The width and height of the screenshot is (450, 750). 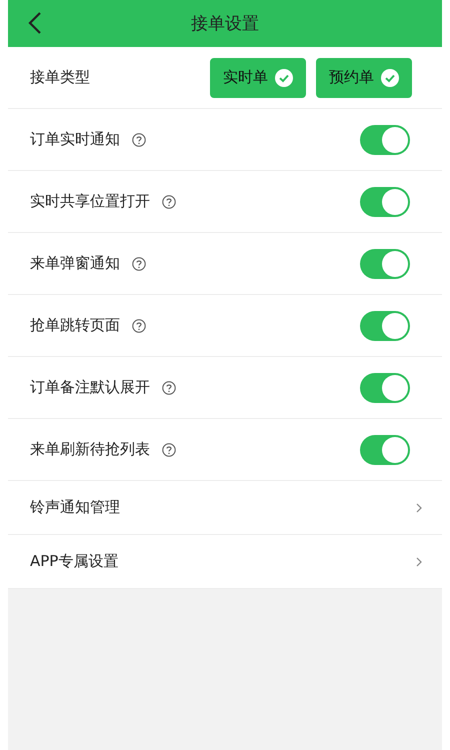 What do you see at coordinates (258, 78) in the screenshot?
I see `order-type-button: 实时单` at bounding box center [258, 78].